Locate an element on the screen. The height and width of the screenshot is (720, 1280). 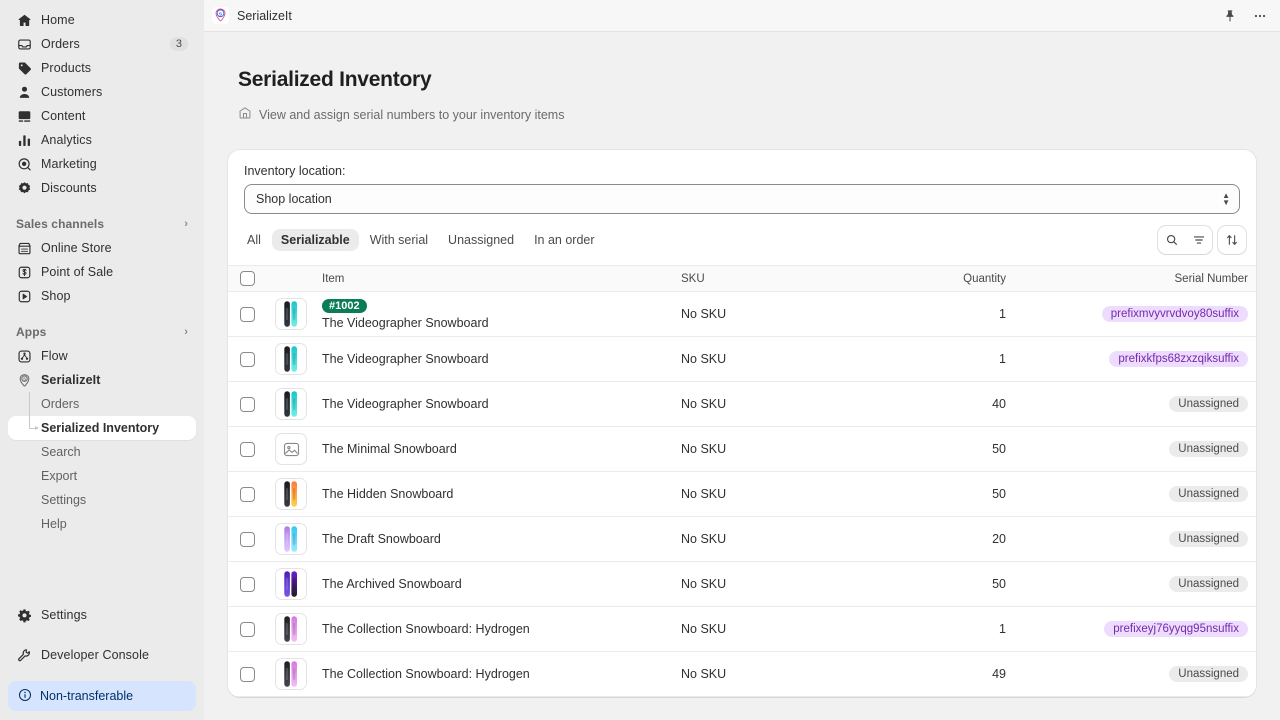
snowboard-teal-thumbnail is located at coordinates (291, 314).